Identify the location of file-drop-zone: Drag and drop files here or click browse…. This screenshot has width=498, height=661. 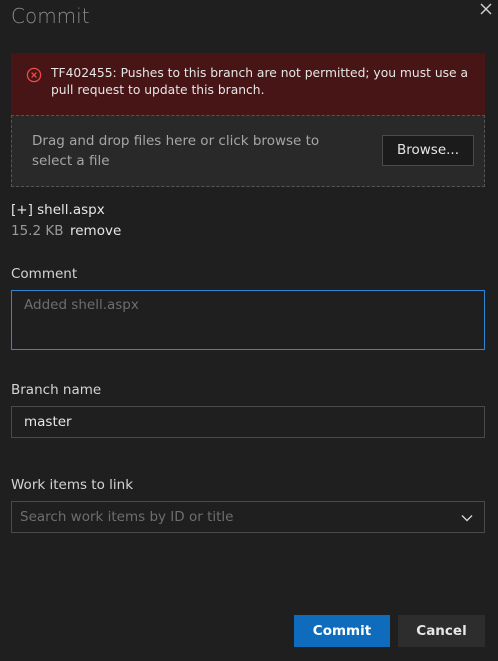
(248, 151).